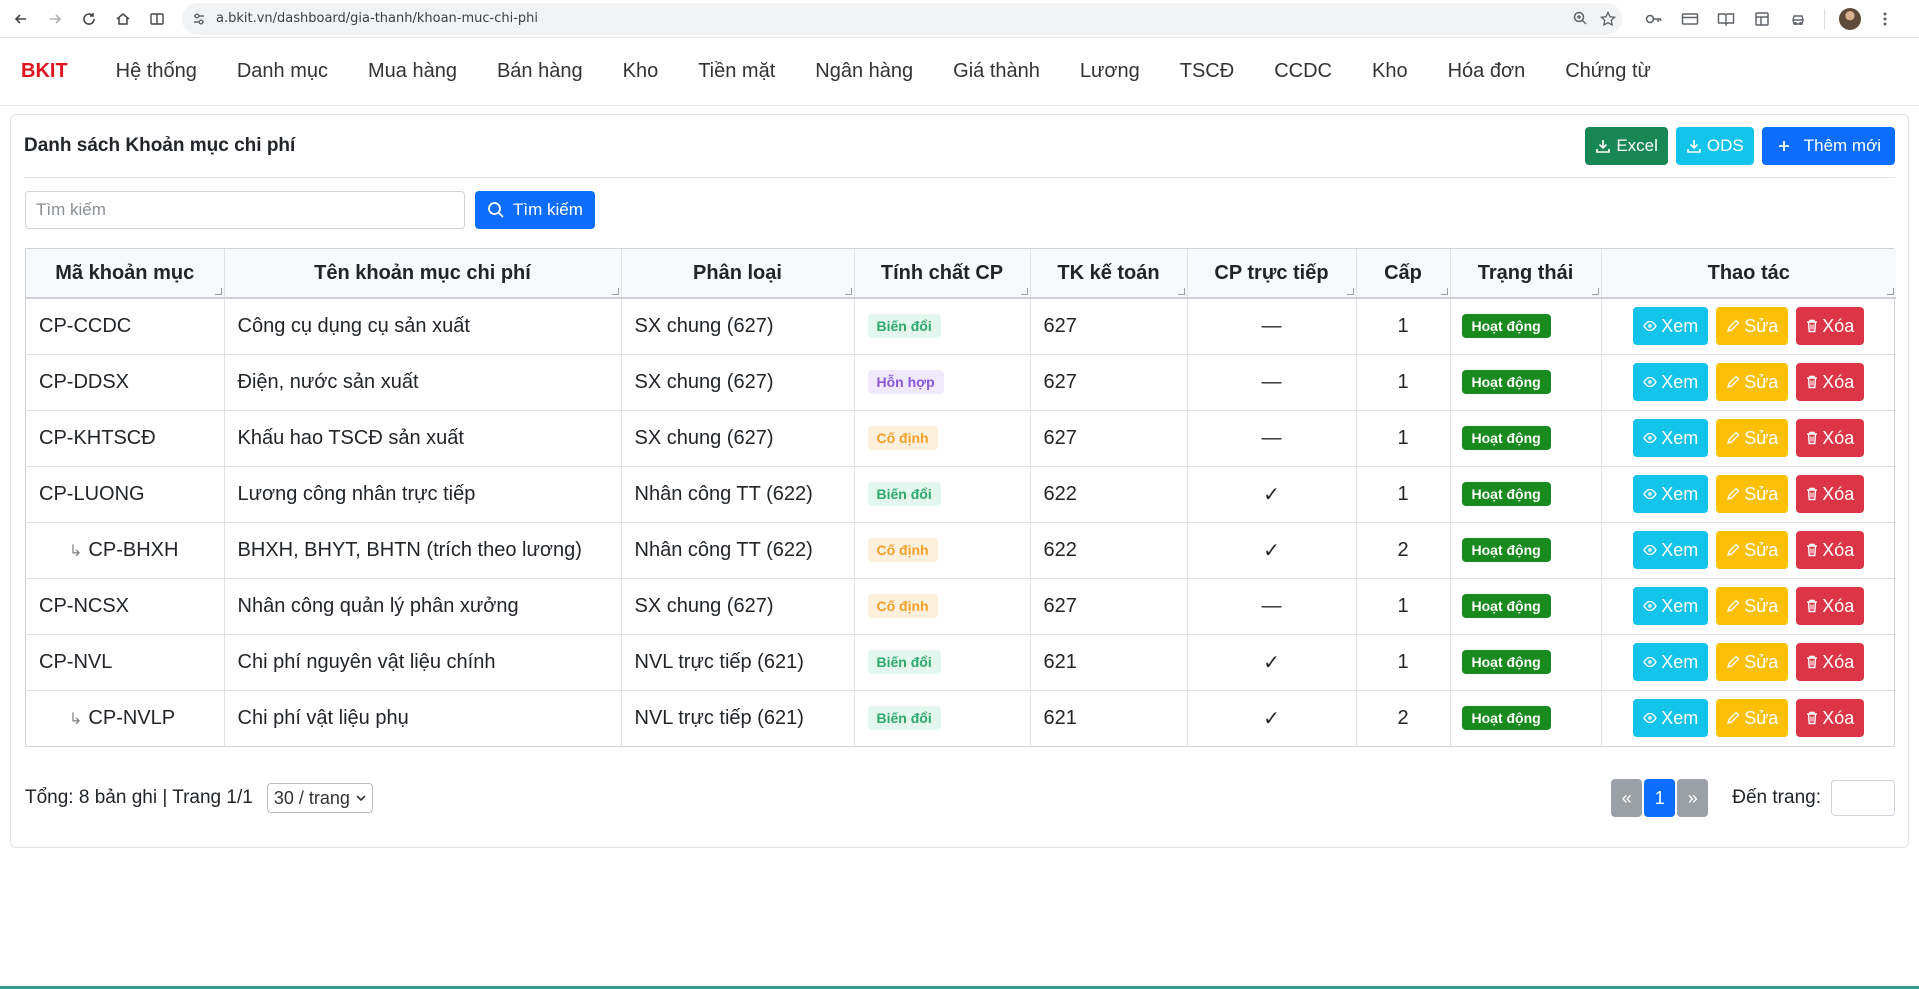  I want to click on page-size-select: 30 / trang, so click(319, 798).